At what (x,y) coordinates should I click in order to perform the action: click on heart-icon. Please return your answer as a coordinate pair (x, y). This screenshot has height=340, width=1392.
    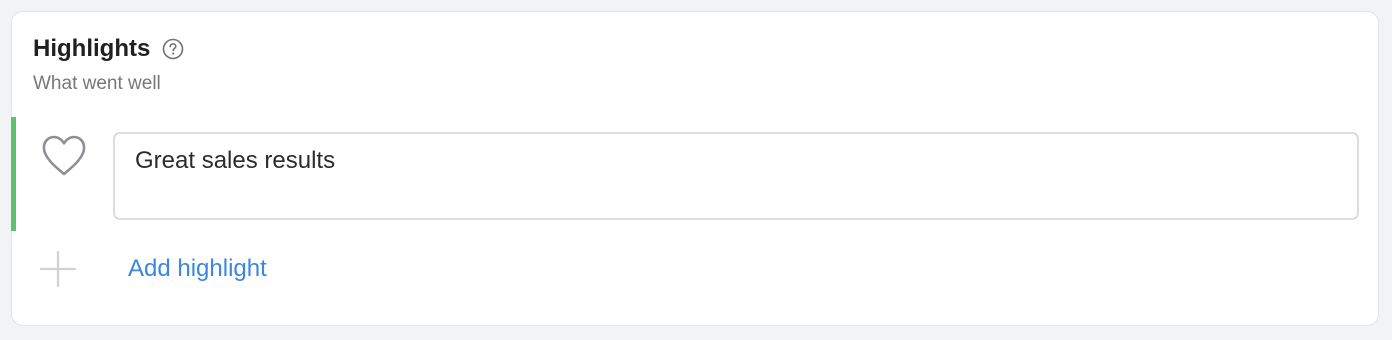
    Looking at the image, I should click on (64, 156).